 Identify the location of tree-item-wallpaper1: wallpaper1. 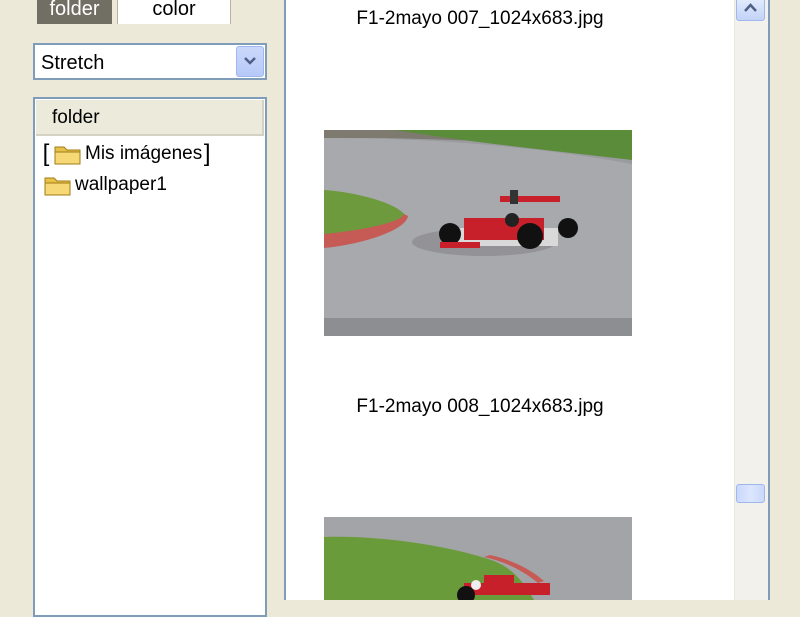
(104, 185).